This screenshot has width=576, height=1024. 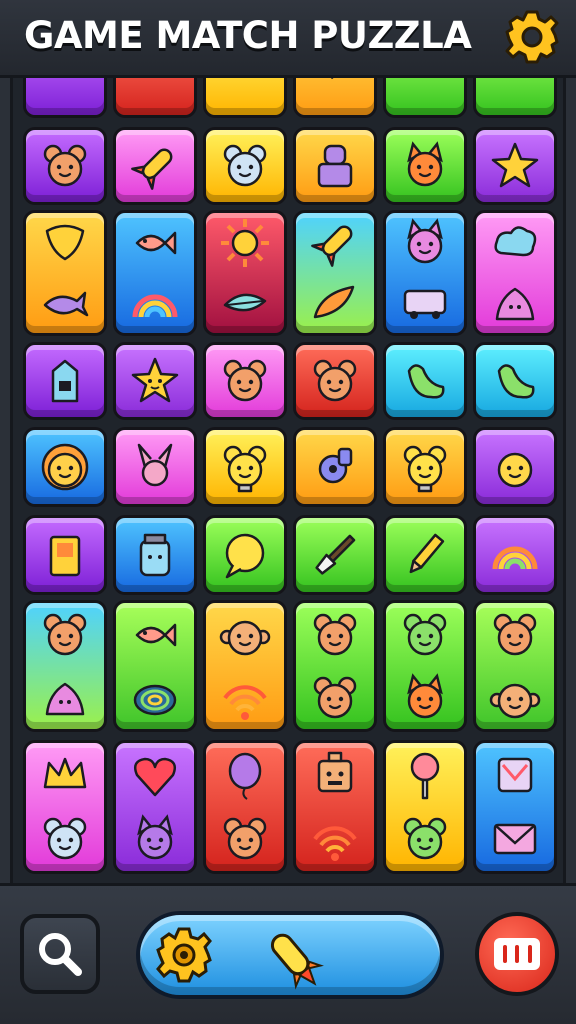 I want to click on jar-face-icon, so click(x=155, y=555).